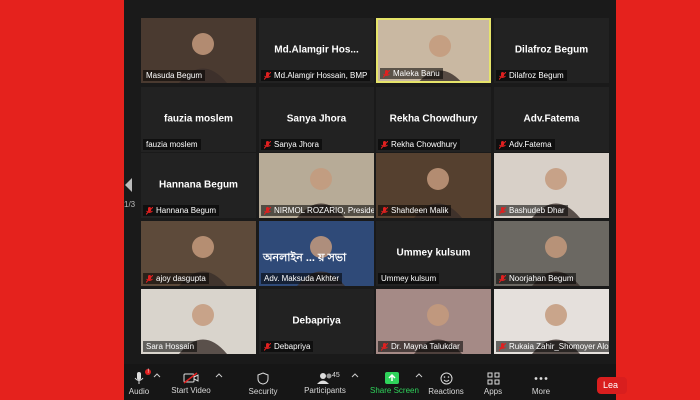 The width and height of the screenshot is (700, 400). I want to click on audio-button: ! Audio, so click(139, 382).